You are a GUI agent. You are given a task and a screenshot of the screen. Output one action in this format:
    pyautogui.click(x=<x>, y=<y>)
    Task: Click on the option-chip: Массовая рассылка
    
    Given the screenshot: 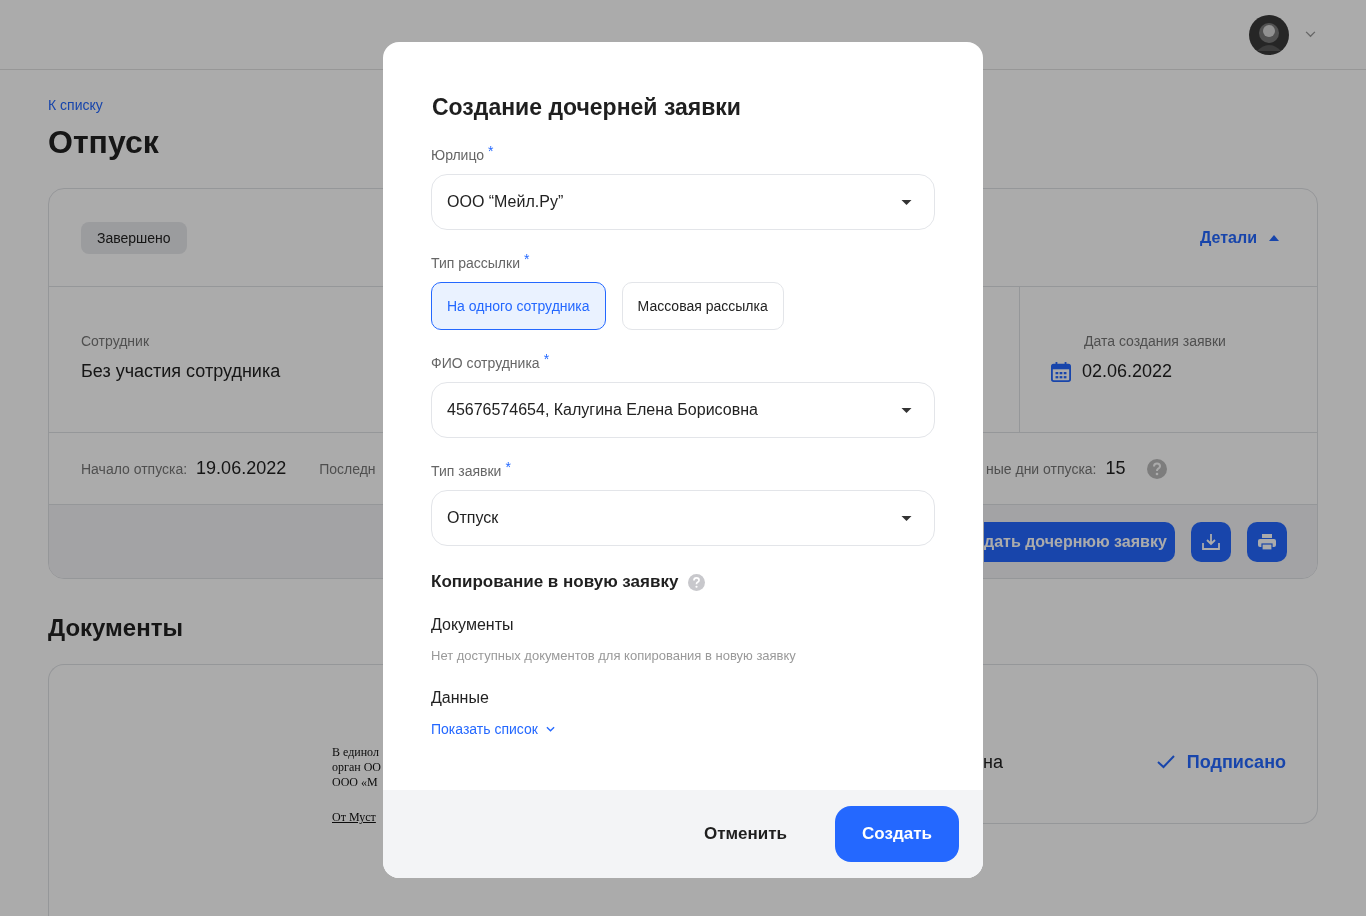 What is the action you would take?
    pyautogui.click(x=702, y=306)
    